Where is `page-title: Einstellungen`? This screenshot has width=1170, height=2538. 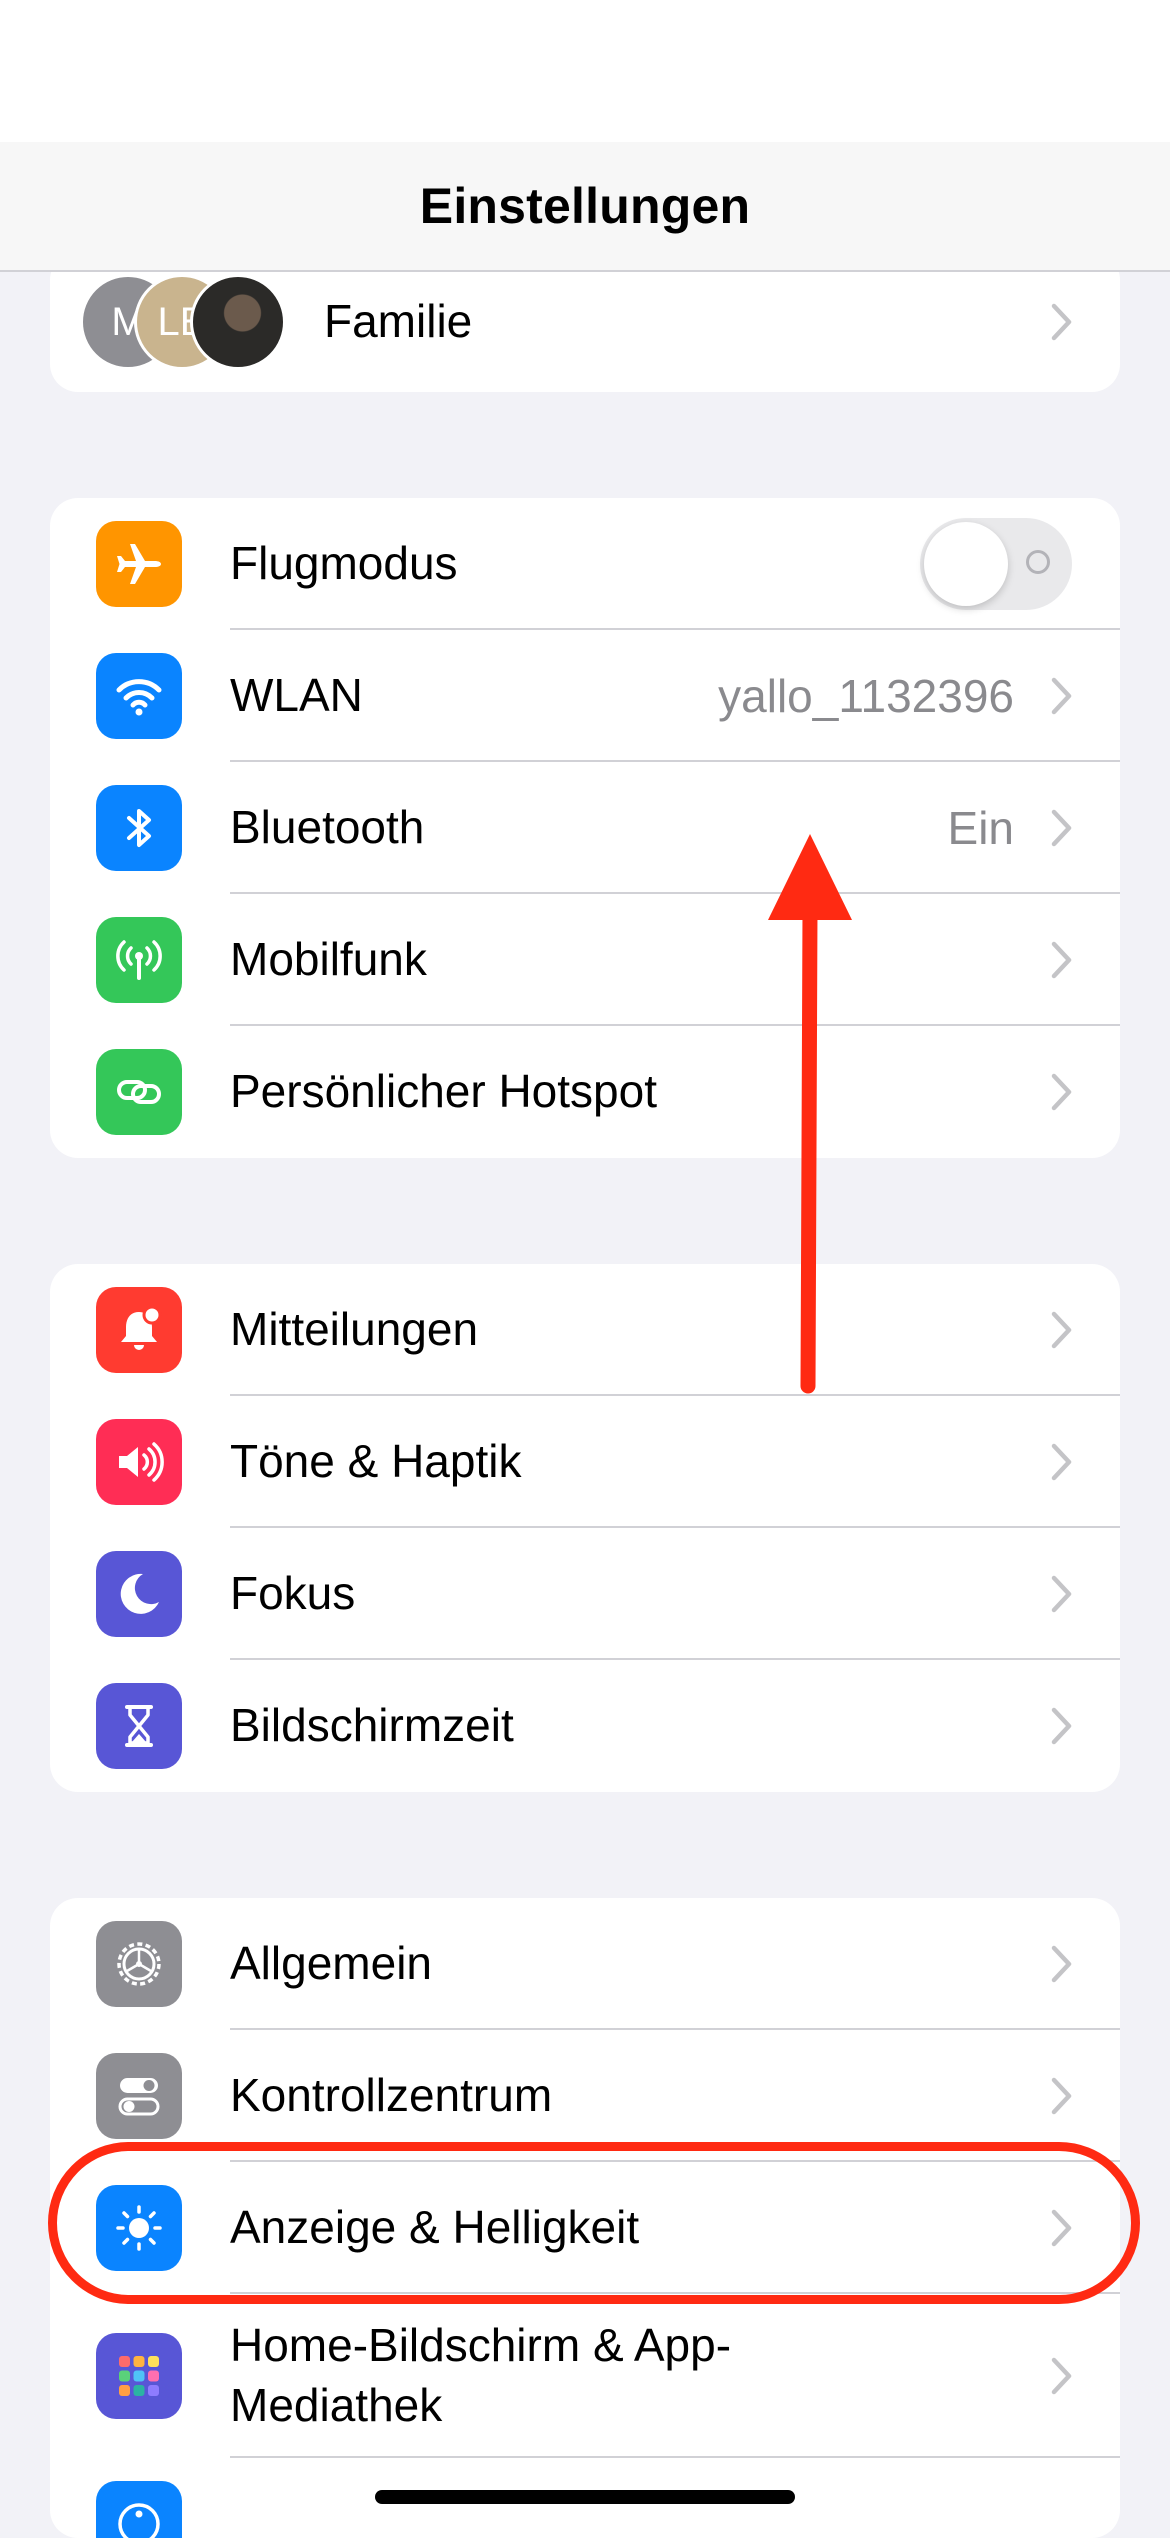
page-title: Einstellungen is located at coordinates (585, 206).